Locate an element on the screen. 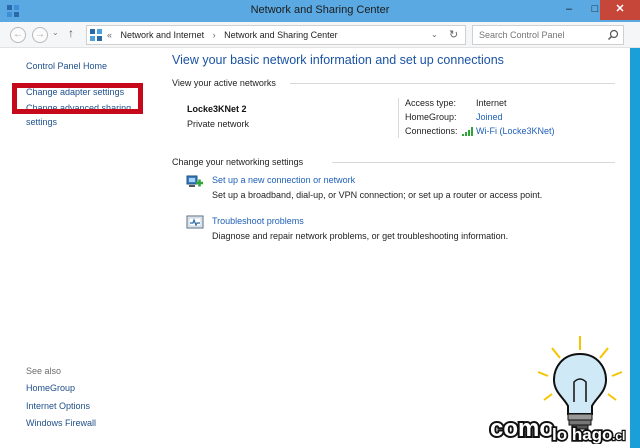 This screenshot has width=640, height=448. access-type-label: Access type: is located at coordinates (431, 103).